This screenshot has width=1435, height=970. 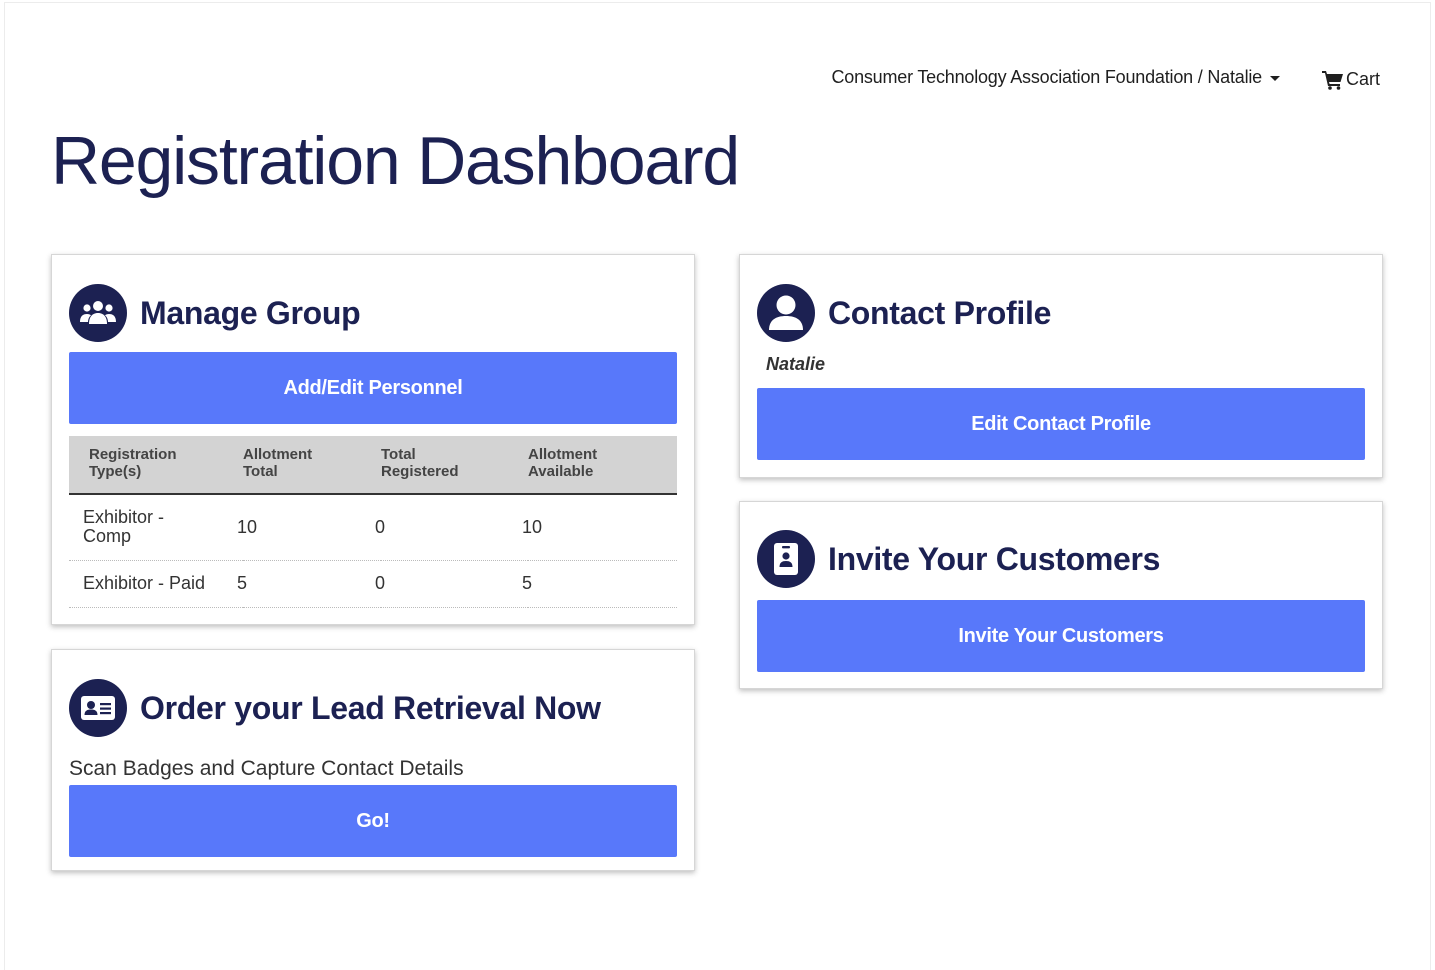 What do you see at coordinates (596, 584) in the screenshot?
I see `cell-allotment-available: 5` at bounding box center [596, 584].